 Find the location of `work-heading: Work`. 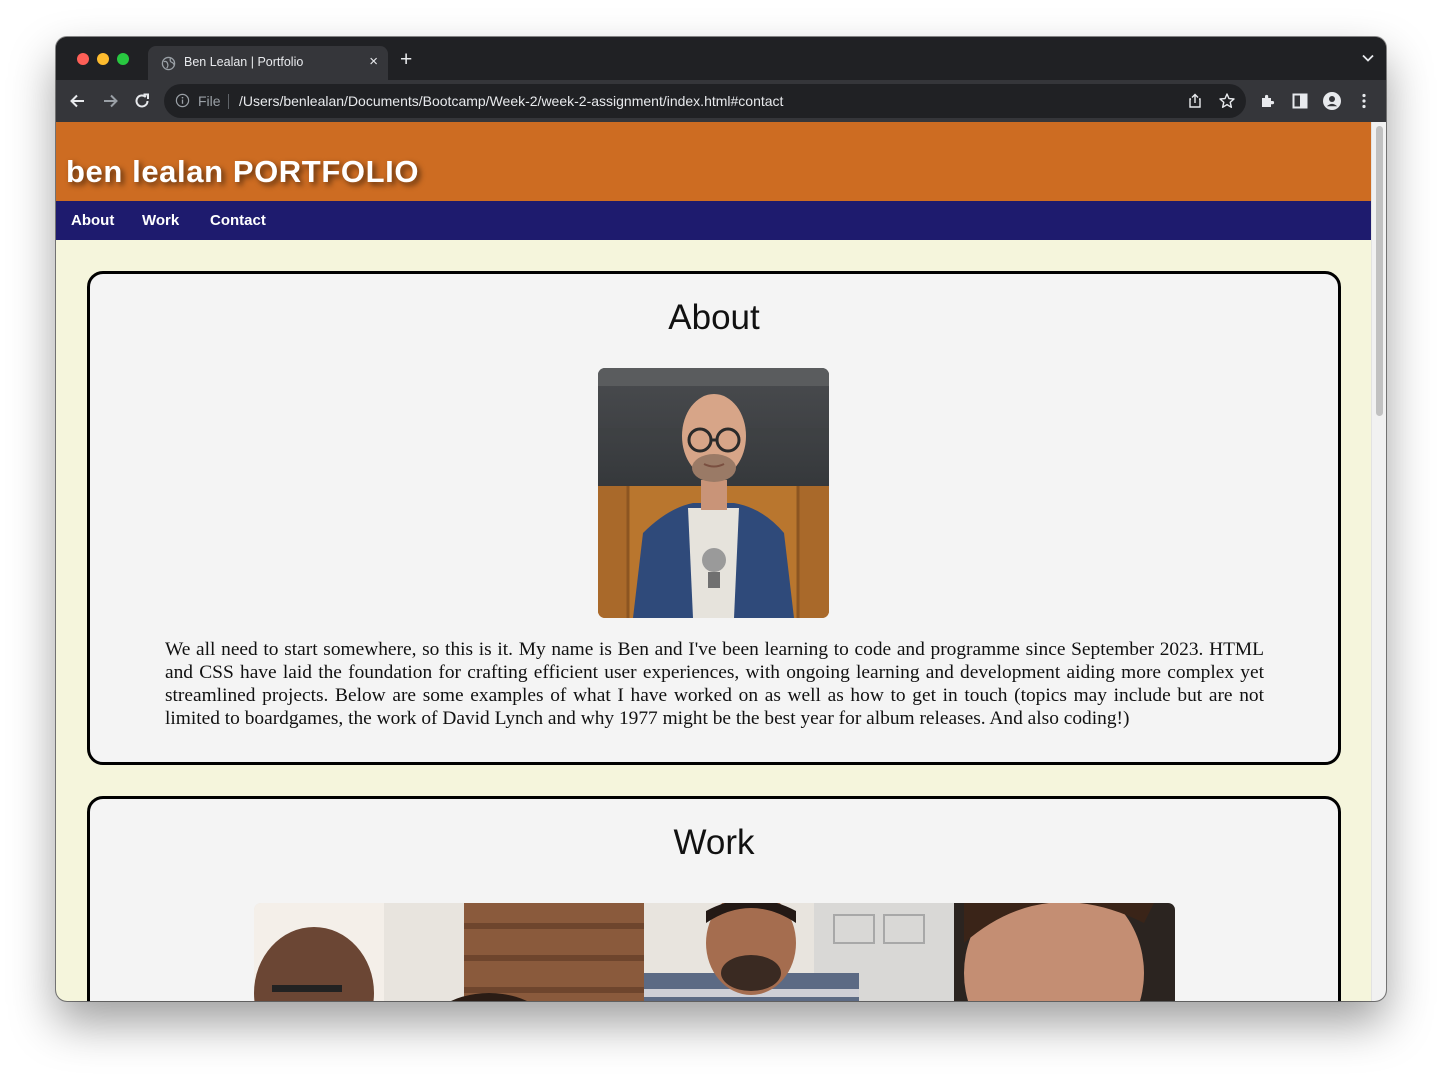

work-heading: Work is located at coordinates (714, 842).